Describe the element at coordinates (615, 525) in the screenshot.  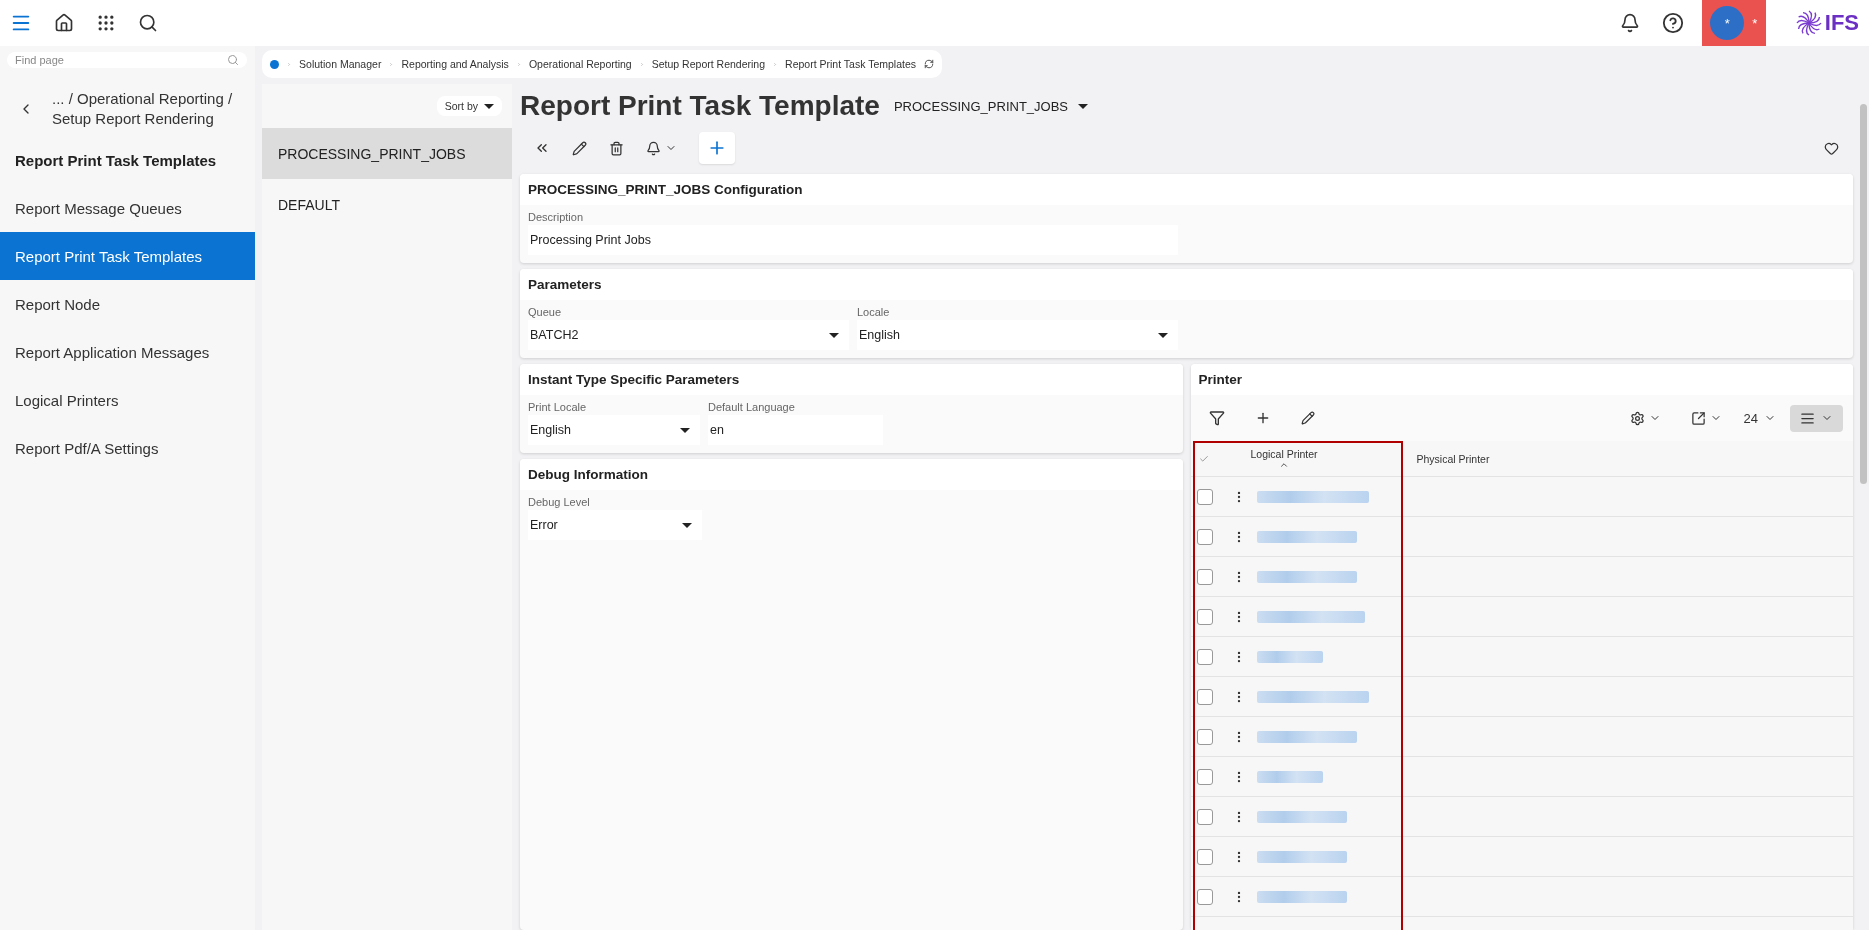
I see `select-field: Error` at that location.